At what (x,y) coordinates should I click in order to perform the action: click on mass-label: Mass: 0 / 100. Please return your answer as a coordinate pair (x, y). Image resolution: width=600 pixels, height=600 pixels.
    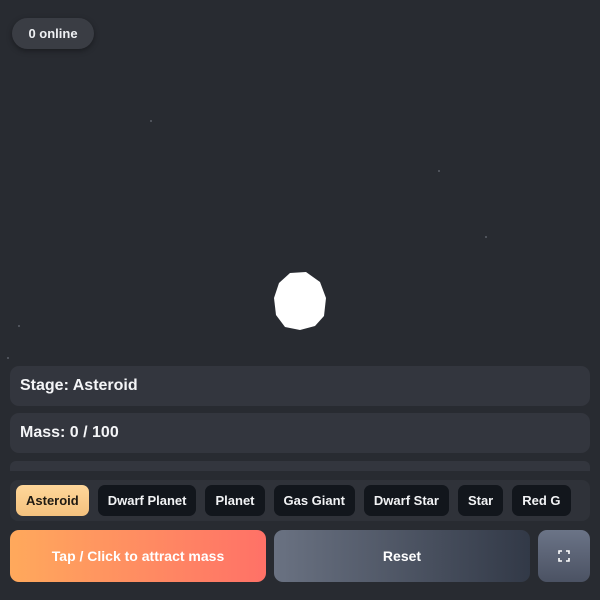
    Looking at the image, I should click on (69, 432).